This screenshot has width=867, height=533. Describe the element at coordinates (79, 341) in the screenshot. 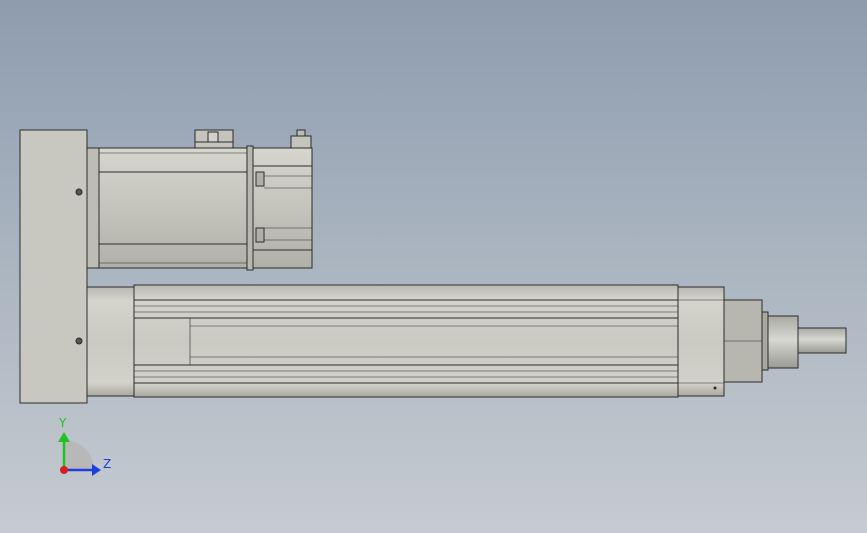

I see `mounting-hole-lower` at that location.